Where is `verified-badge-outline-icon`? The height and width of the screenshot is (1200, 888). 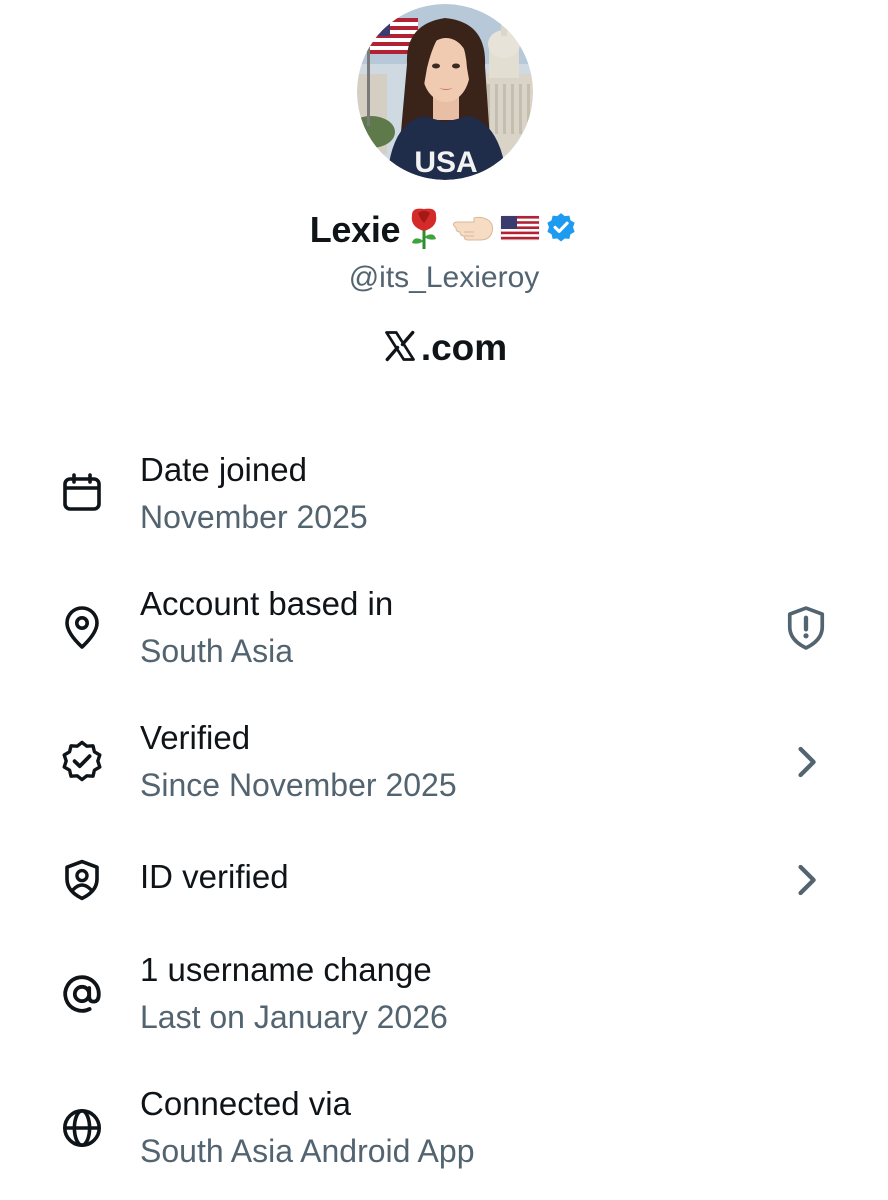
verified-badge-outline-icon is located at coordinates (82, 762).